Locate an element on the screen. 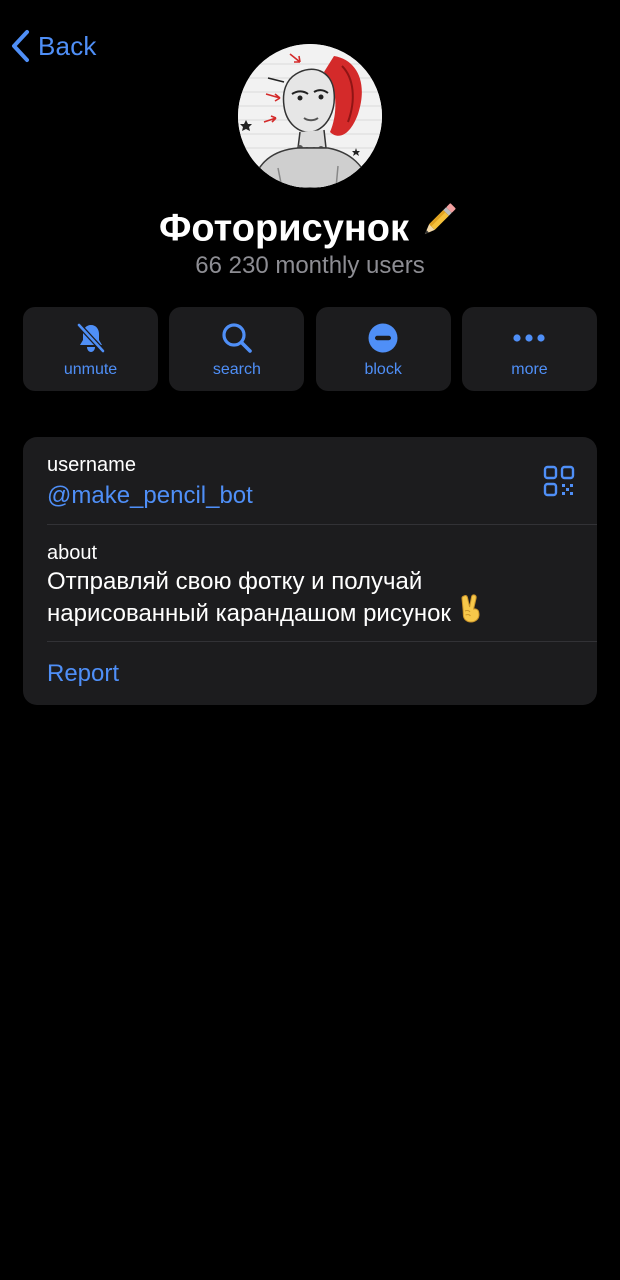 Image resolution: width=620 pixels, height=1280 pixels. unmute-label: unmute is located at coordinates (90, 369).